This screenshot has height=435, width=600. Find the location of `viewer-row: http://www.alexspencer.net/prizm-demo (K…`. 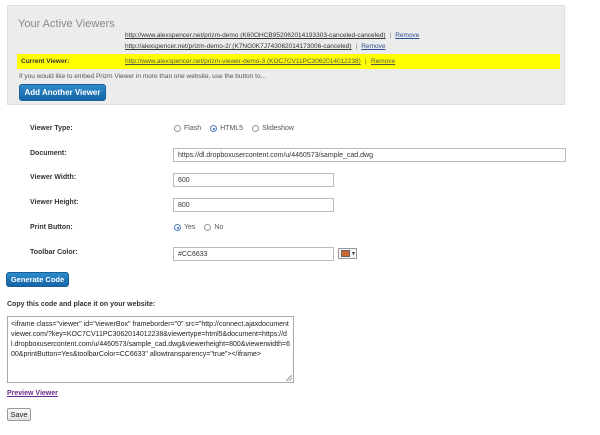

viewer-row: http://www.alexspencer.net/prizm-demo (K… is located at coordinates (272, 35).